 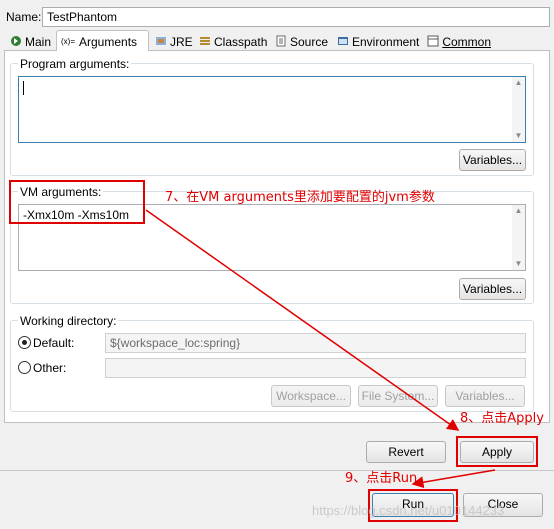 I want to click on step9-annotation: 9、点击Run, so click(x=381, y=478).